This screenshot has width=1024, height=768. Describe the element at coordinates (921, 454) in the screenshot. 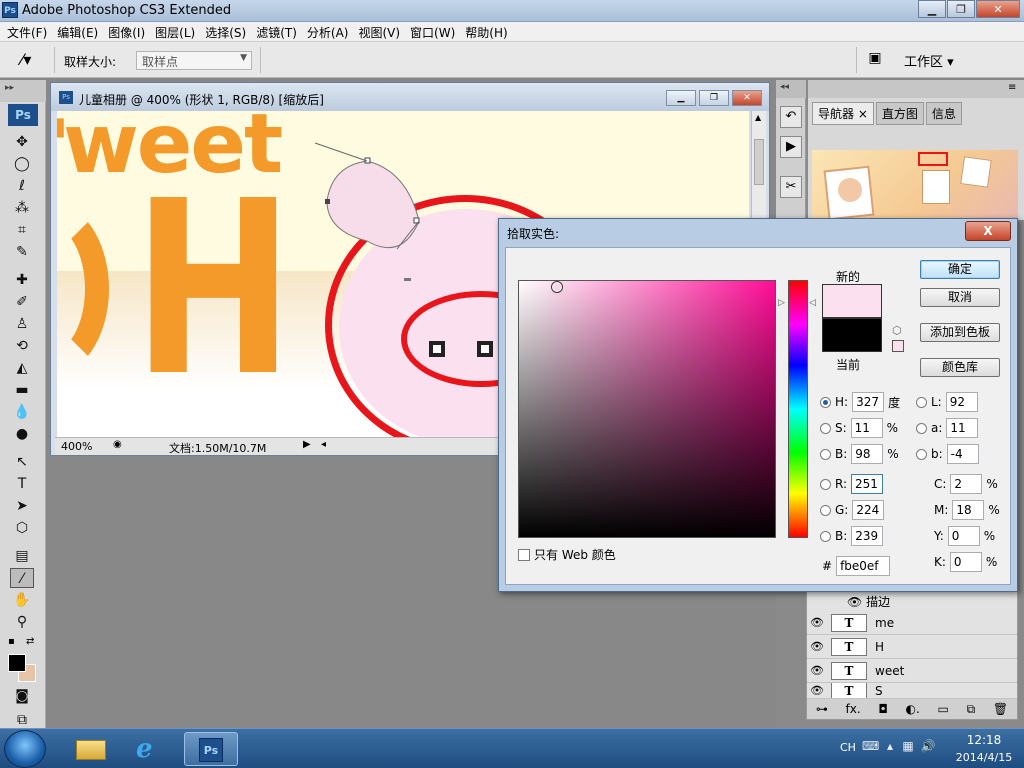

I see `lab-b-radio` at that location.